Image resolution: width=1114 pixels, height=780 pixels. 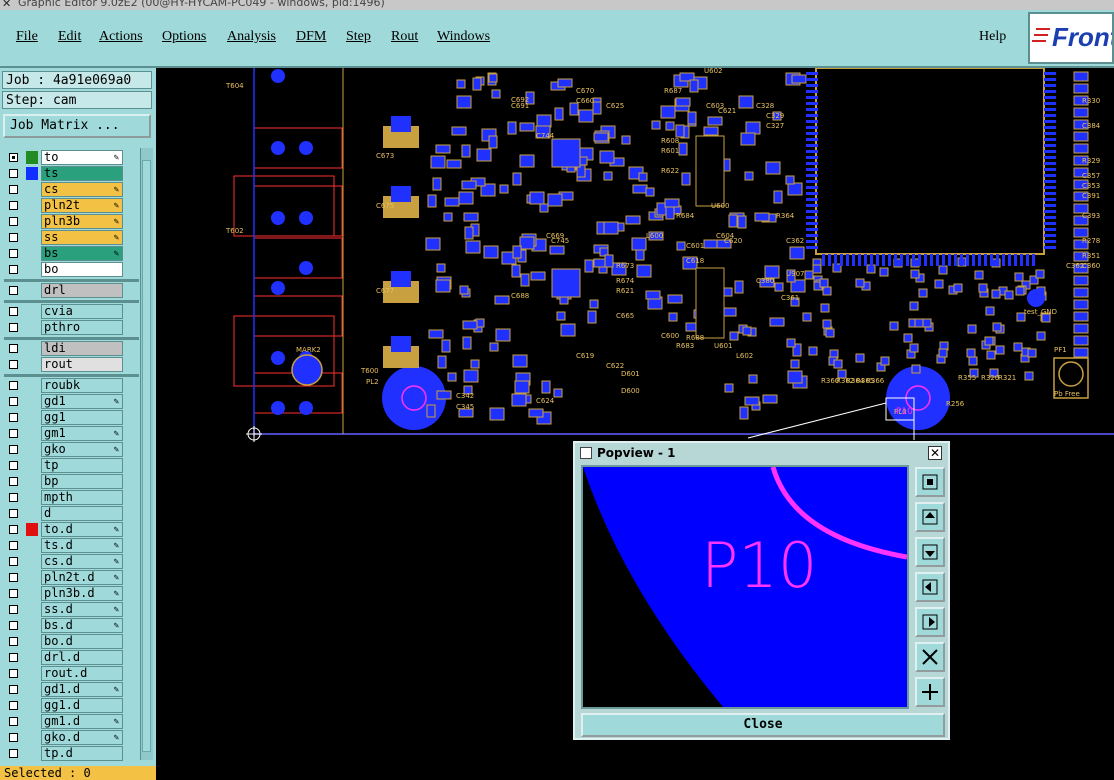 I want to click on layer-name: pln2t.d ✎, so click(x=82, y=577).